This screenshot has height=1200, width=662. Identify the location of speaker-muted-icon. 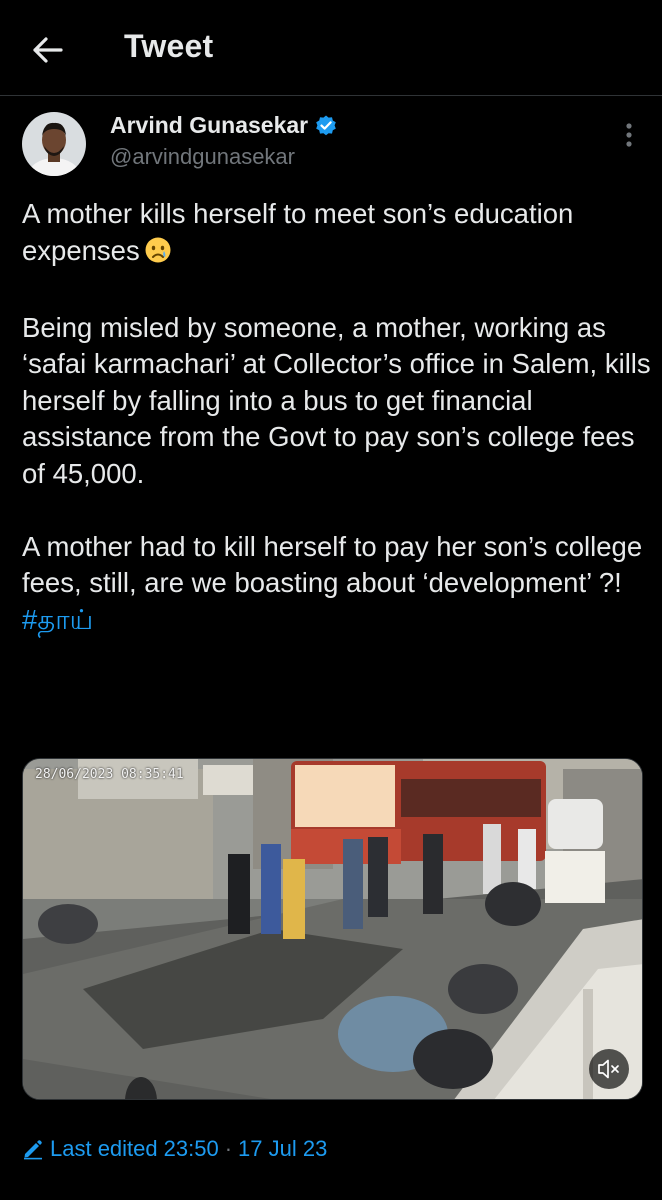
(608, 1069).